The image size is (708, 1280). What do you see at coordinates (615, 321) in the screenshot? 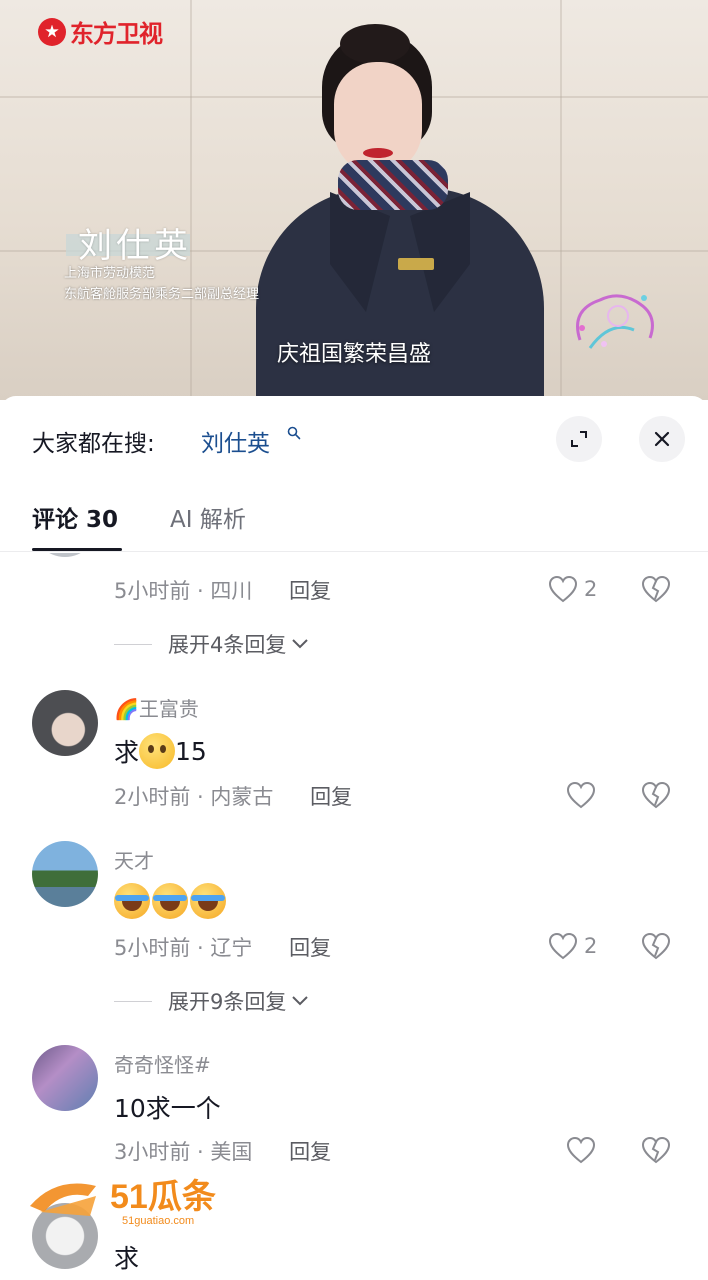
I see `show-logo-icon` at bounding box center [615, 321].